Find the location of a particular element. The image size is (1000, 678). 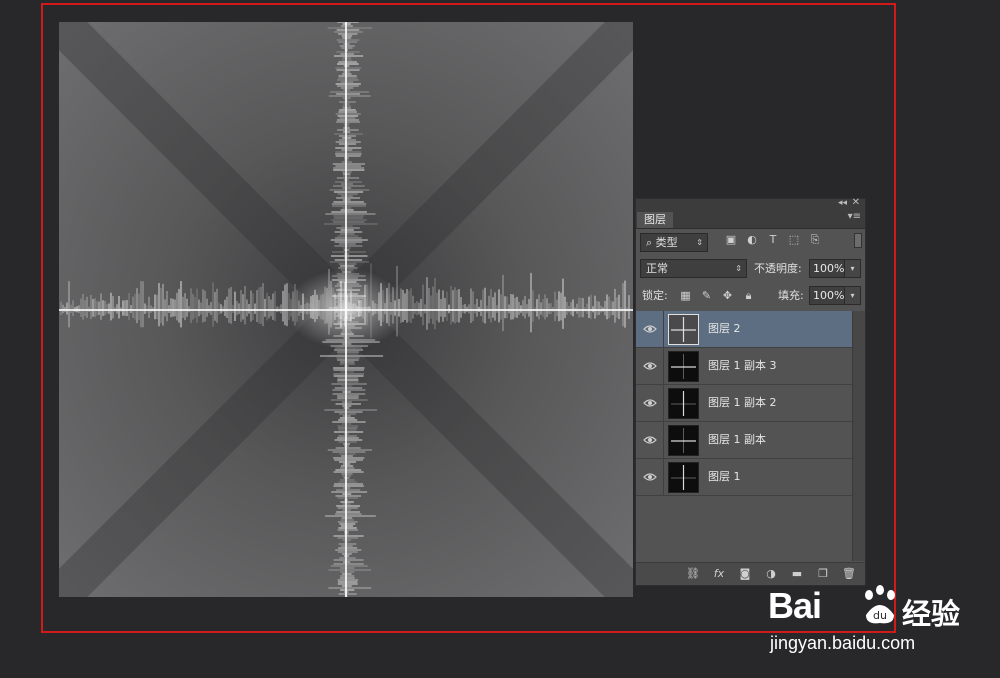

filter-row: ⌕ 类型 ⇕ ▣ ◐ T ⬚ ⎘ is located at coordinates (750, 242).